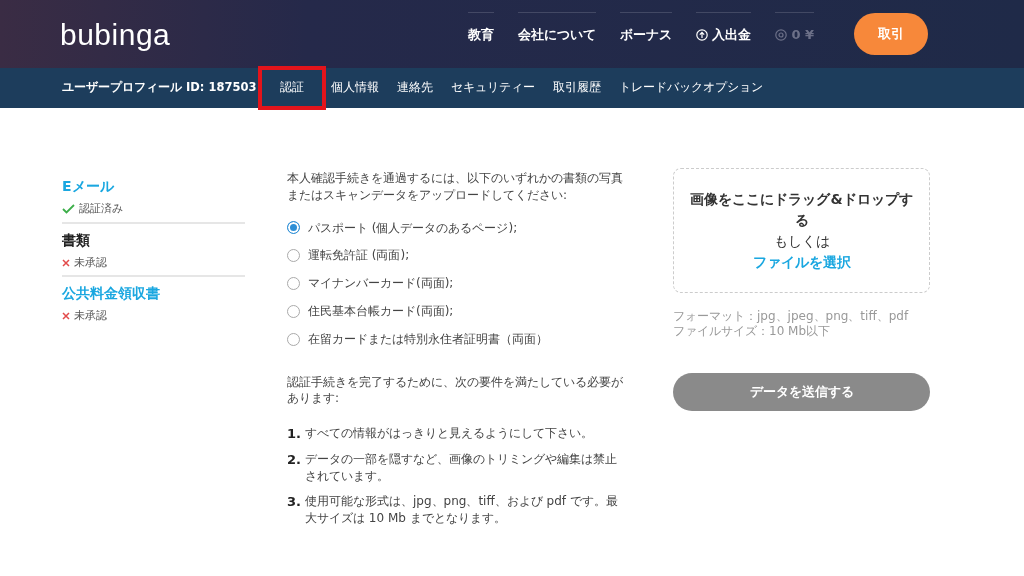  I want to click on instruction-text: 本人確認手続きを通過するには、以下のいずれかの書類の写真またはスキャンデータをアップロードしてください:, so click(455, 187).